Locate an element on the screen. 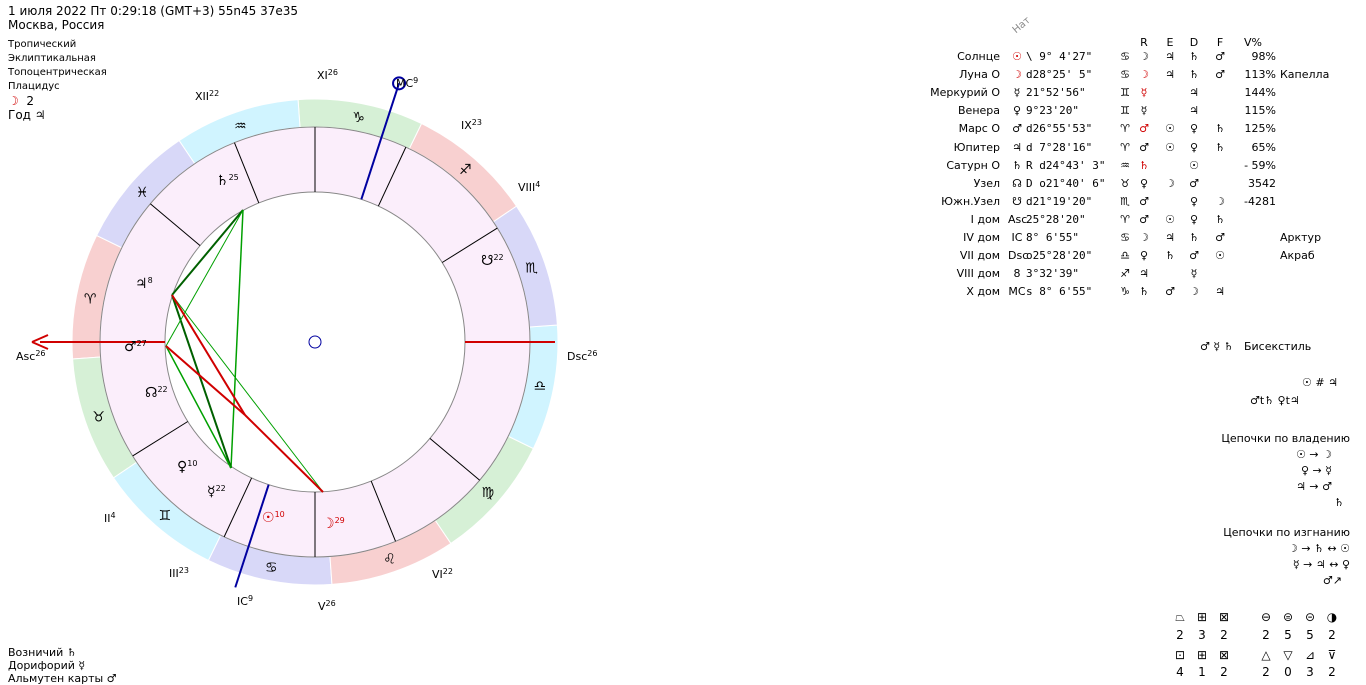 The width and height of the screenshot is (1366, 685). alm-label: Альмутен карты is located at coordinates (56, 678).